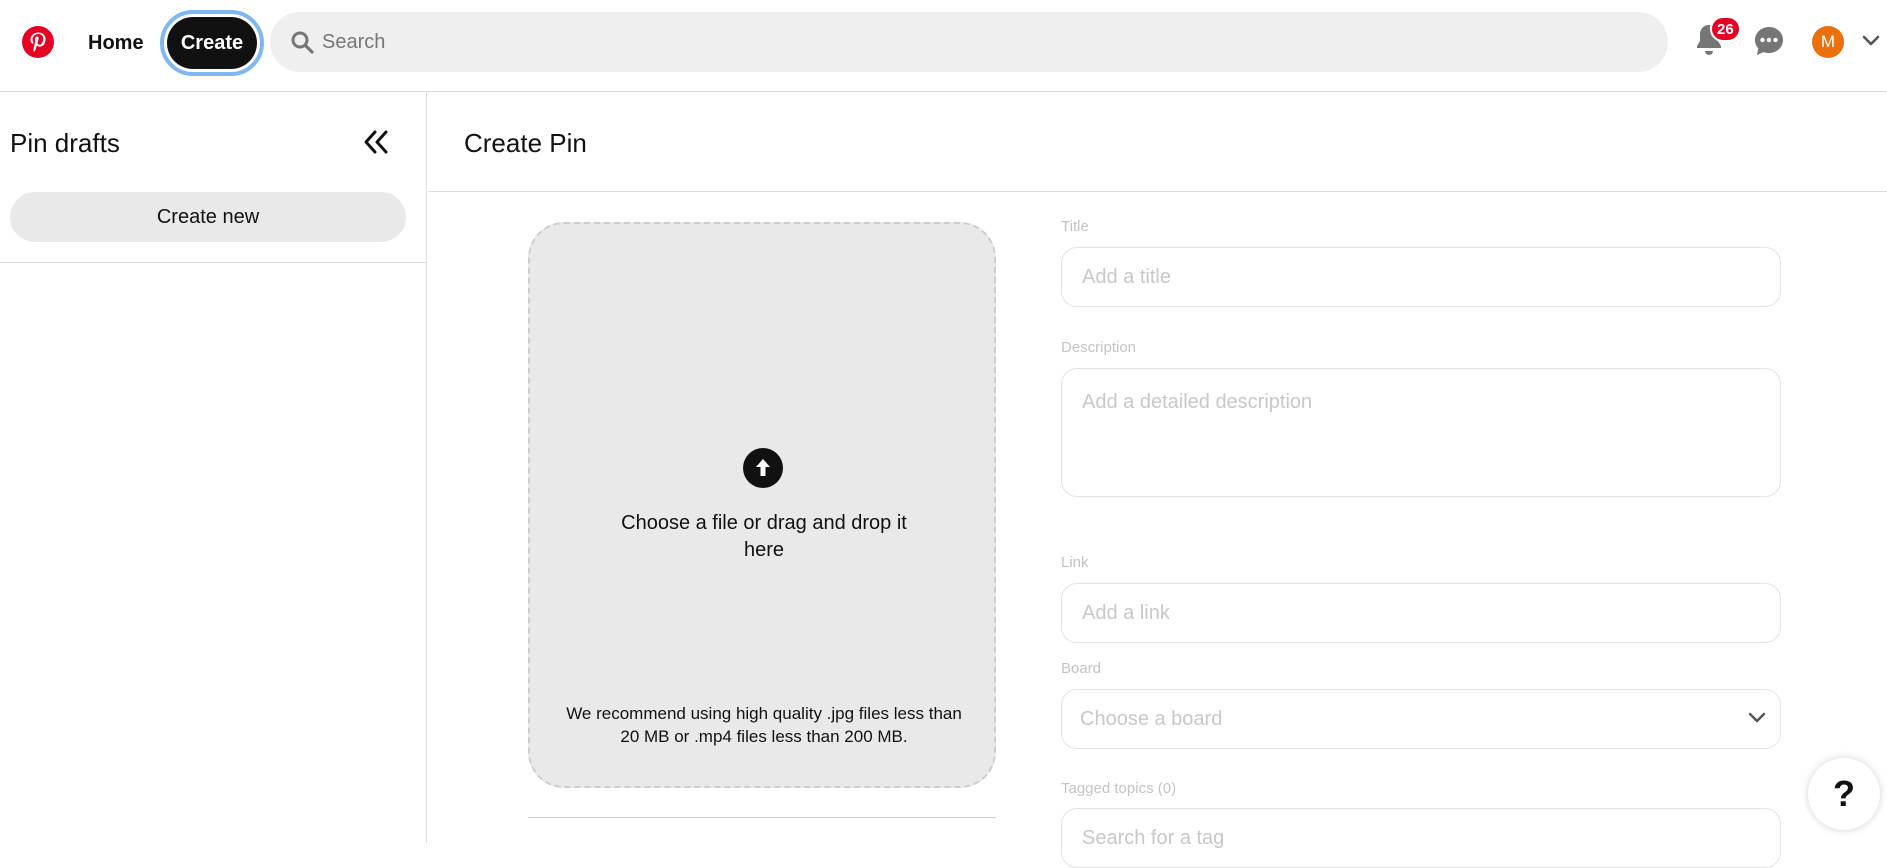 This screenshot has height=868, width=1887. Describe the element at coordinates (65, 143) in the screenshot. I see `sidebar-title: Pin drafts` at that location.